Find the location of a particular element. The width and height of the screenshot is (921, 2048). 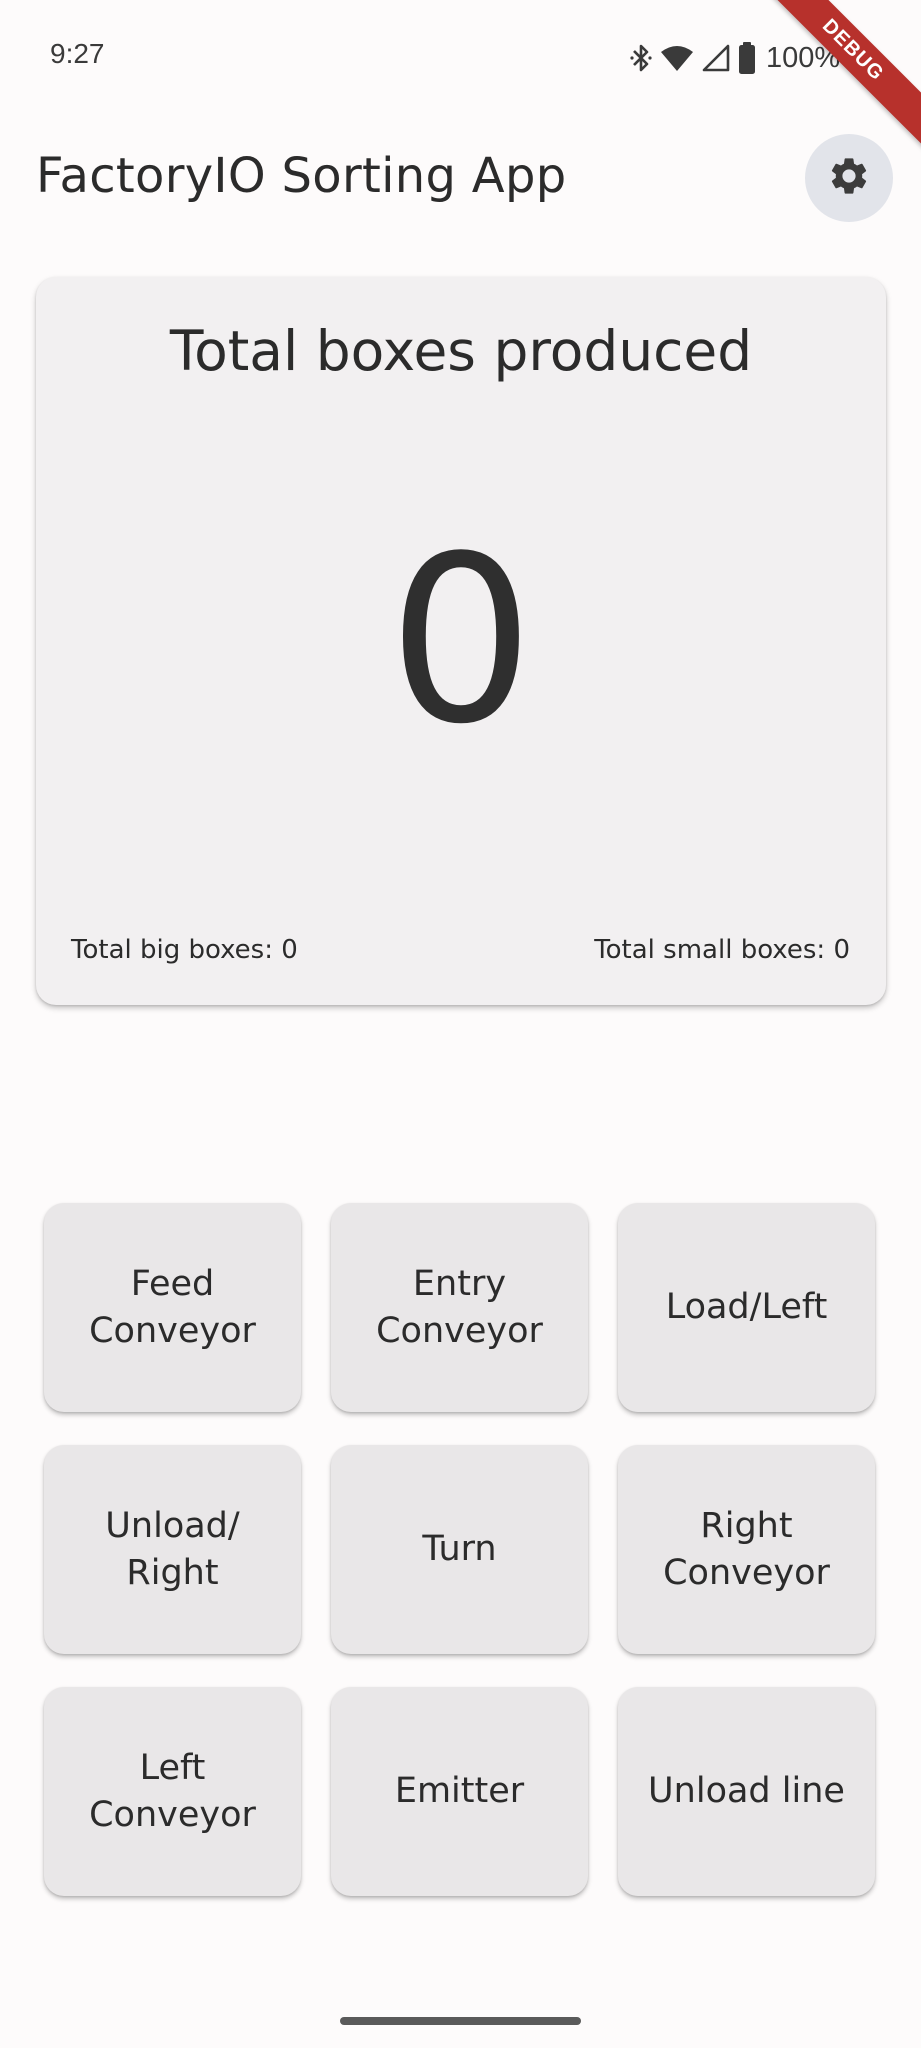

summary-title: Total boxes produced is located at coordinates (461, 351).